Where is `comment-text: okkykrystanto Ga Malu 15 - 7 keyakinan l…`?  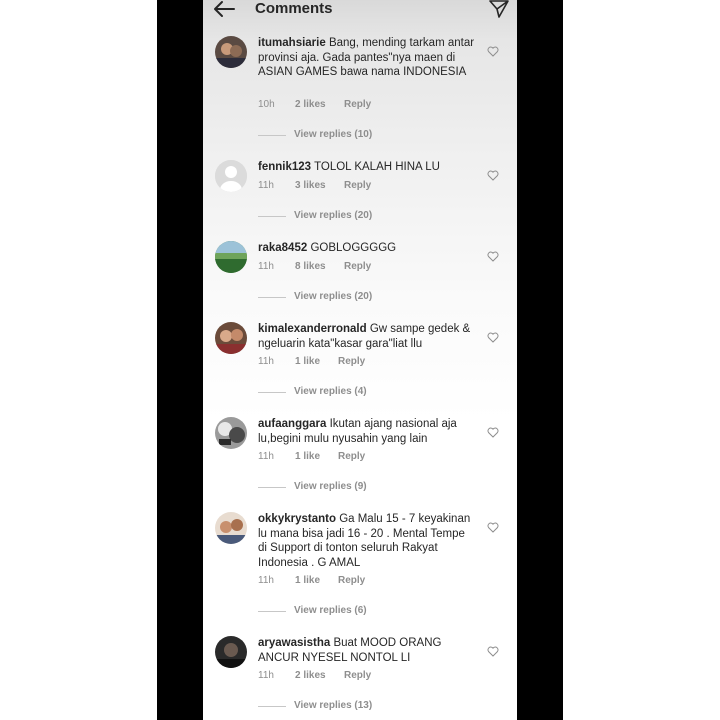
comment-text: okkykrystanto Ga Malu 15 - 7 keyakinan l… is located at coordinates (367, 541).